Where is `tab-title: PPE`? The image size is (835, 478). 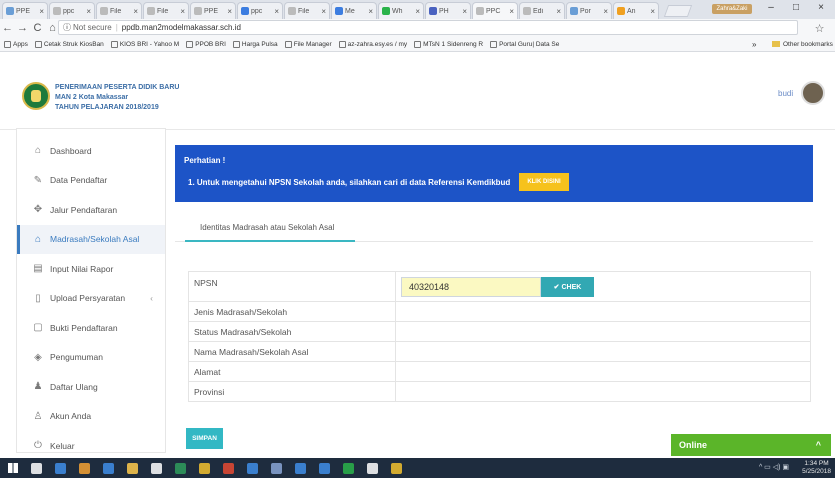
tab-title: PPE is located at coordinates (211, 11).